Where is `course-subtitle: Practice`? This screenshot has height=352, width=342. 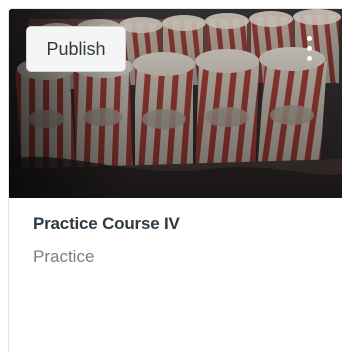 course-subtitle: Practice is located at coordinates (64, 256).